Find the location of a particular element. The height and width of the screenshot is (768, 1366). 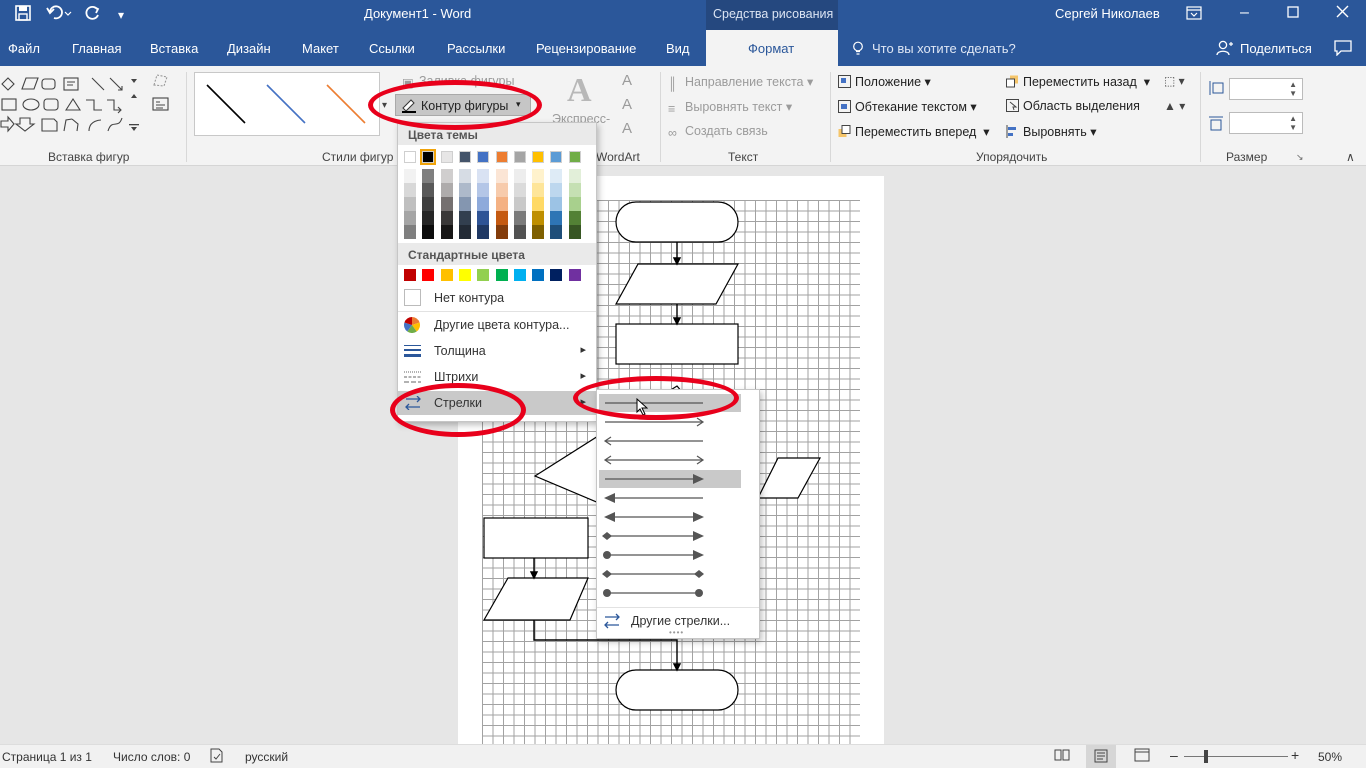

selection-pane-button: Область выделения is located at coordinates (1073, 106).